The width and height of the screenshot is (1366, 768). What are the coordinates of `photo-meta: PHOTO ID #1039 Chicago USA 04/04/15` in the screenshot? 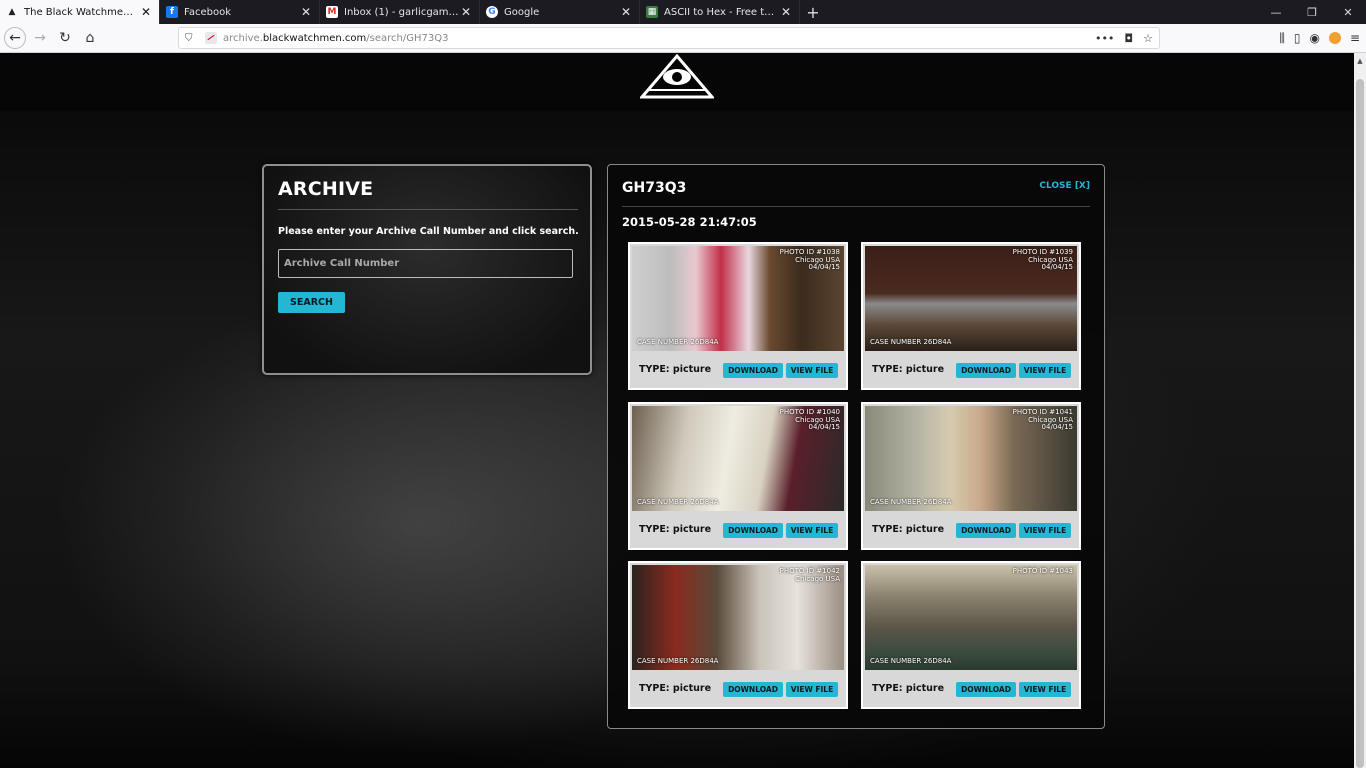 It's located at (1042, 259).